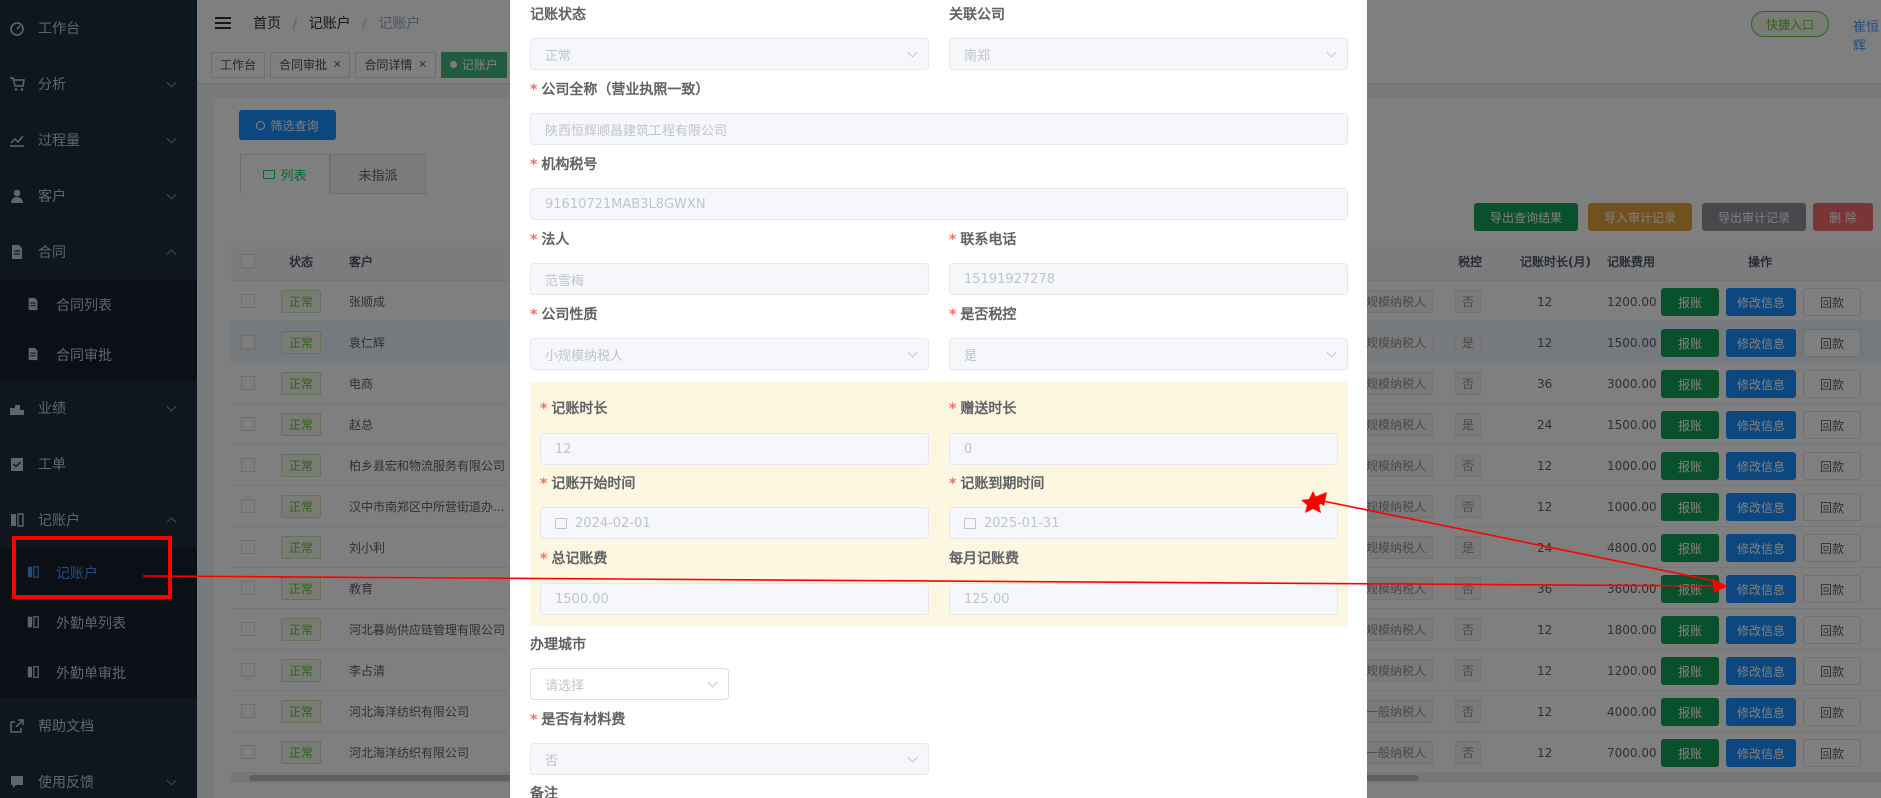 Image resolution: width=1881 pixels, height=798 pixels. What do you see at coordinates (1790, 24) in the screenshot?
I see `quick-entry-button: 快捷入口` at bounding box center [1790, 24].